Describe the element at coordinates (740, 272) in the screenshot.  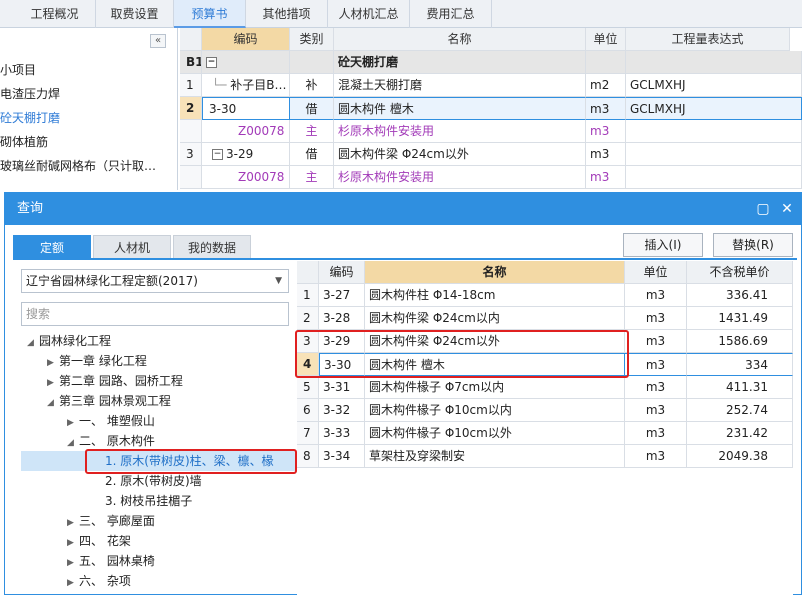
I see `table-header-price: 不含税单价` at that location.